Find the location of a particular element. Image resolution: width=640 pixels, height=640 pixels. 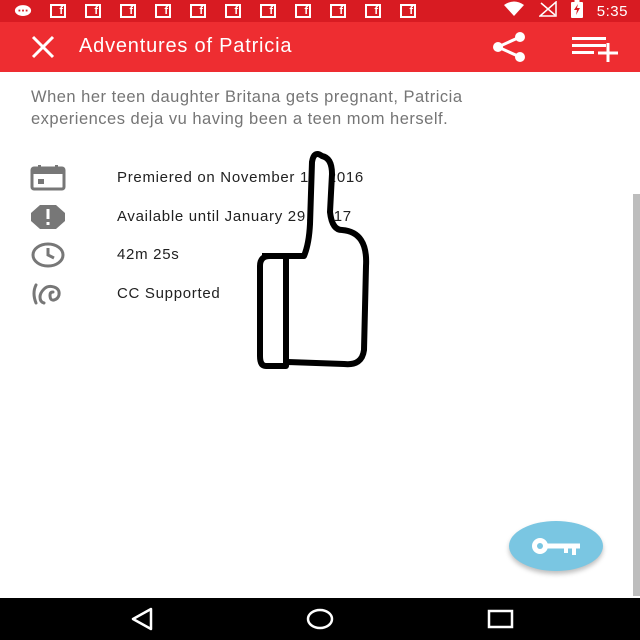

share-button is located at coordinates (509, 47).